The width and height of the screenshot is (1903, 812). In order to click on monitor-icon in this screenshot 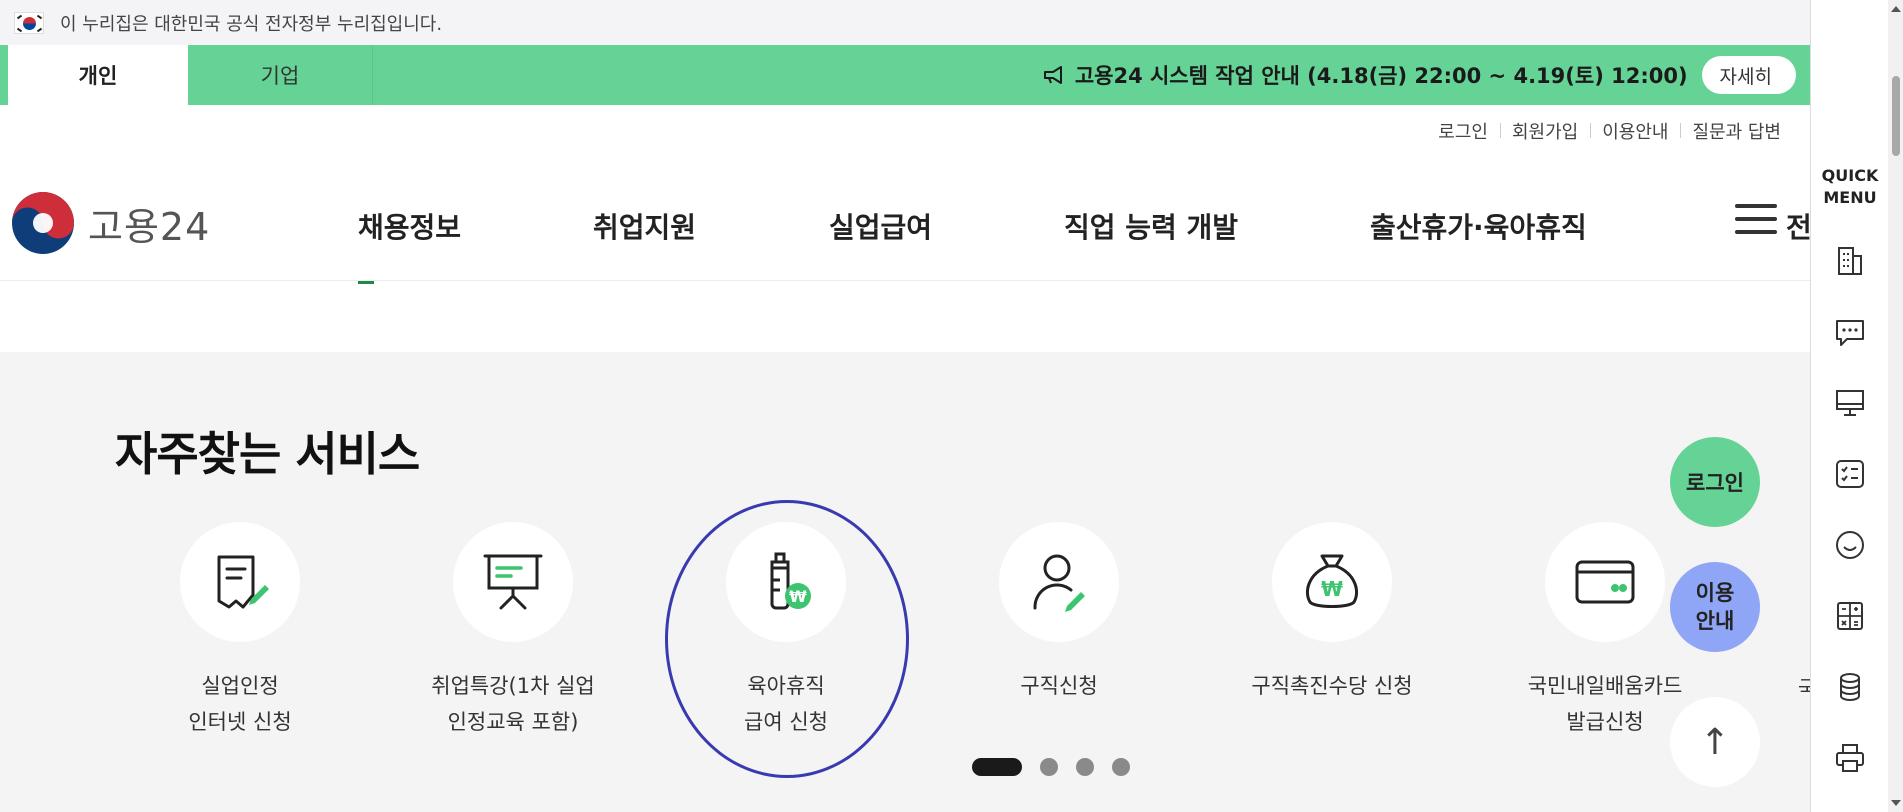, I will do `click(1850, 403)`.